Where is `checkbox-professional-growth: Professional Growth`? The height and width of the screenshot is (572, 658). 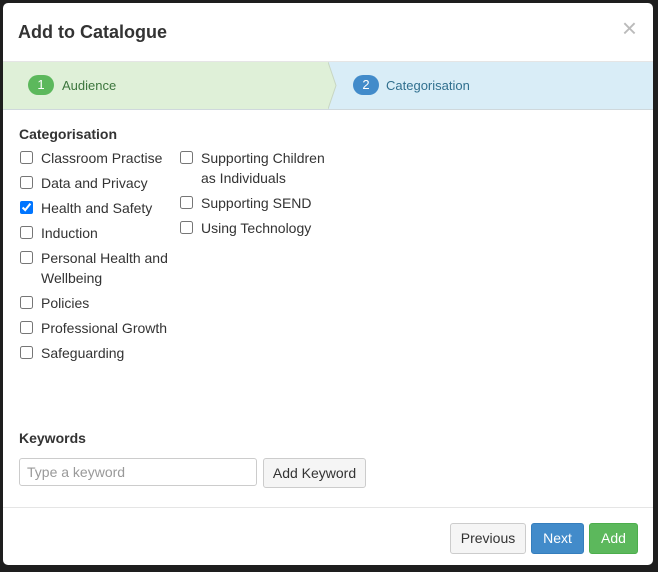
checkbox-professional-growth: Professional Growth is located at coordinates (95, 328).